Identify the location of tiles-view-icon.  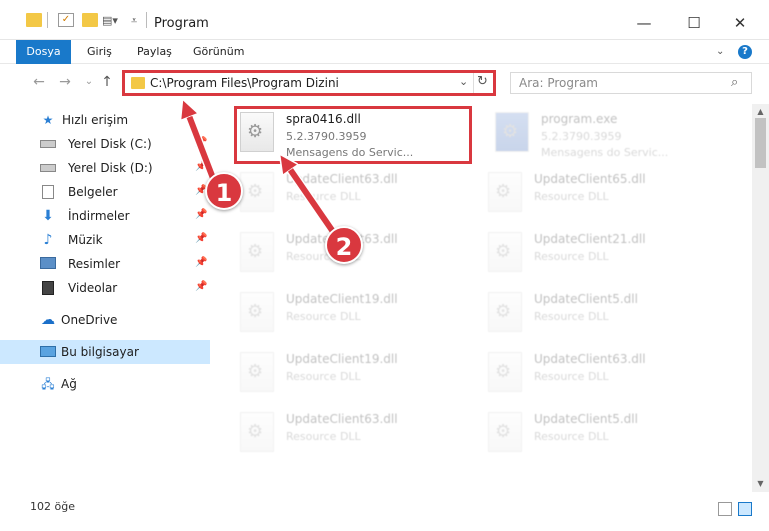
(745, 509).